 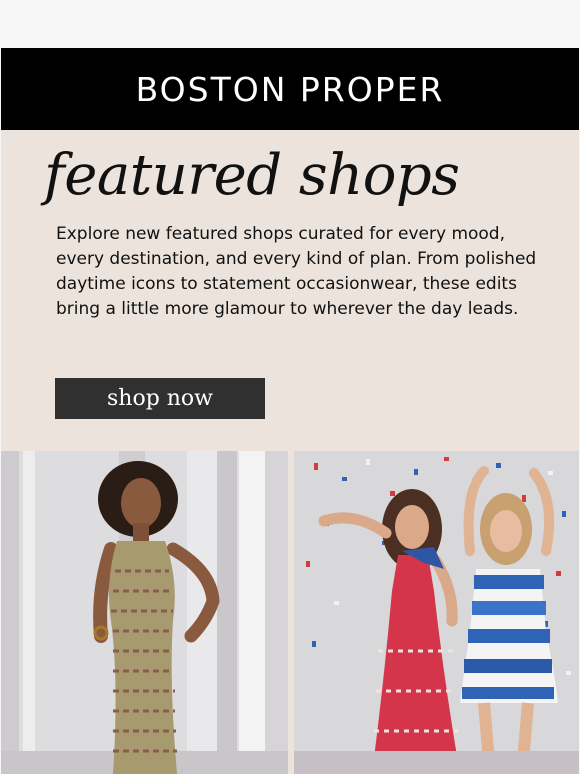 What do you see at coordinates (252, 175) in the screenshot?
I see `page-title: featured shops` at bounding box center [252, 175].